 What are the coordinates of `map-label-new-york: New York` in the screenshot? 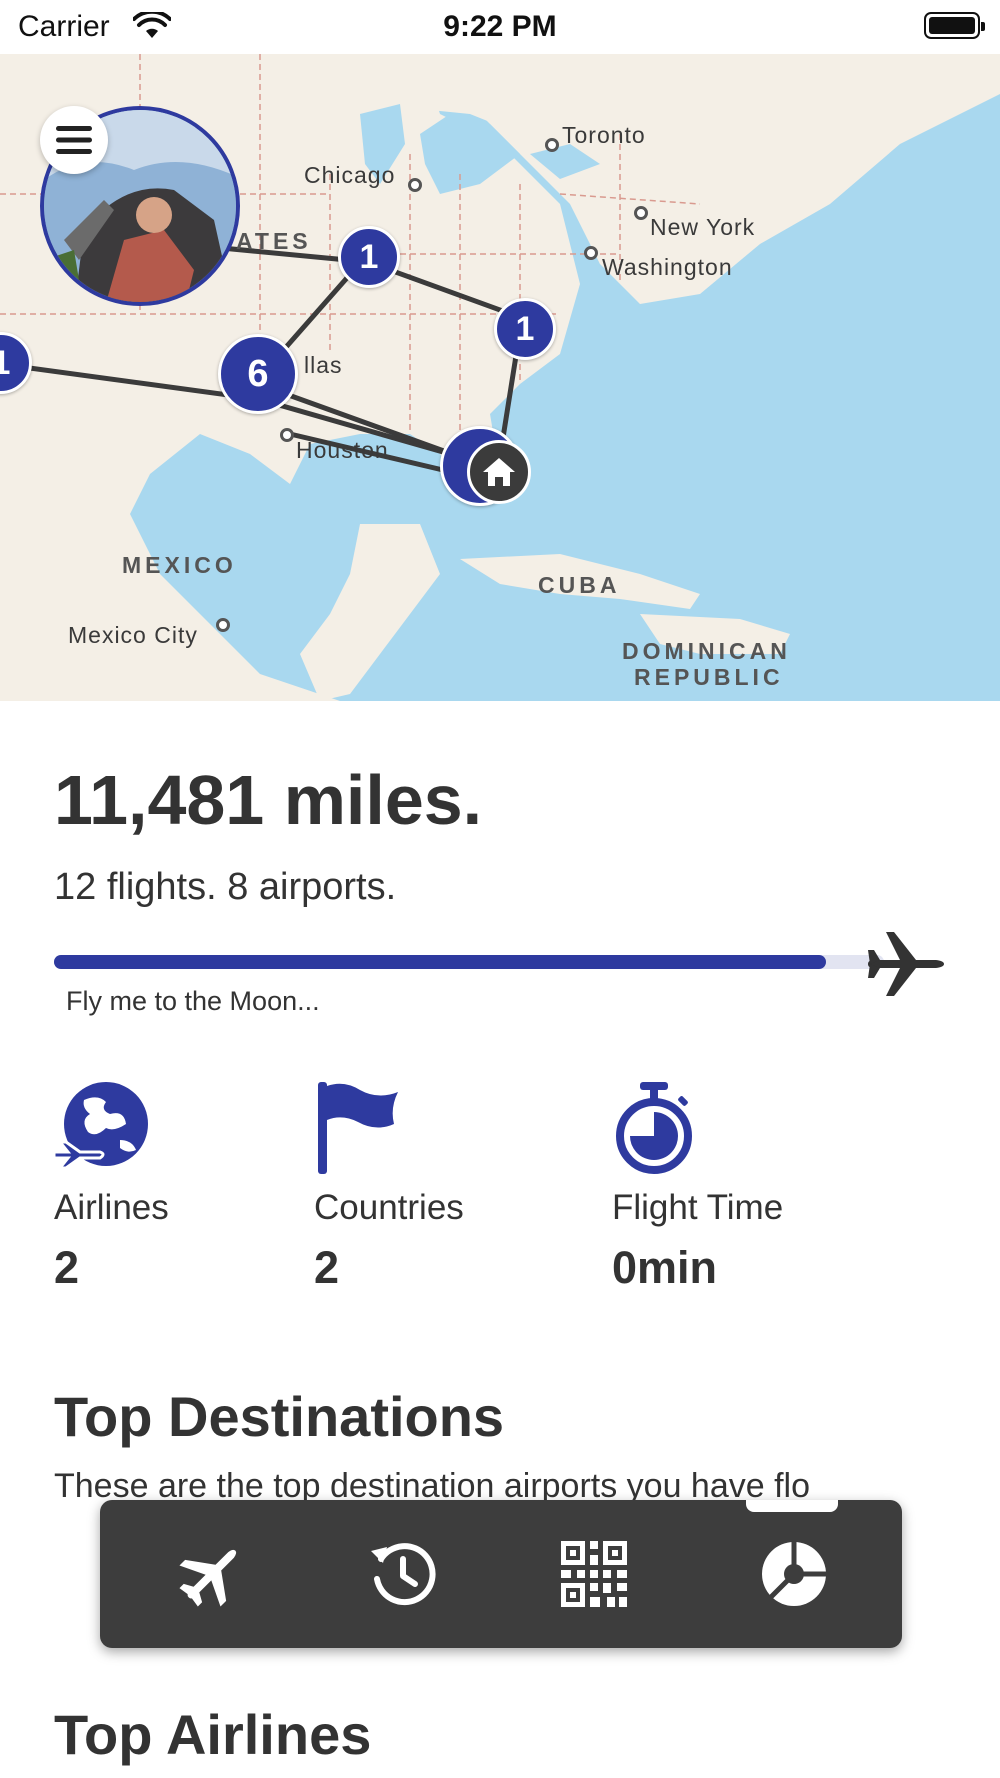 It's located at (703, 227).